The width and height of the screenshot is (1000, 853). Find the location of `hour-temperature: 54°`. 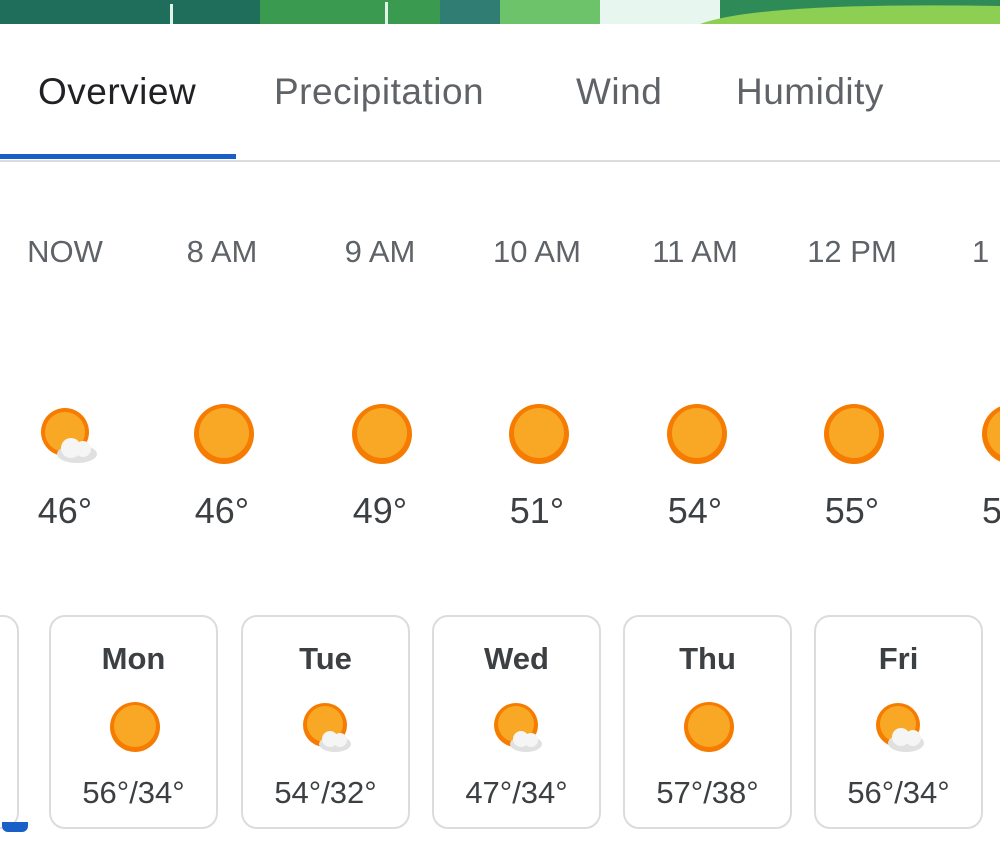

hour-temperature: 54° is located at coordinates (695, 510).